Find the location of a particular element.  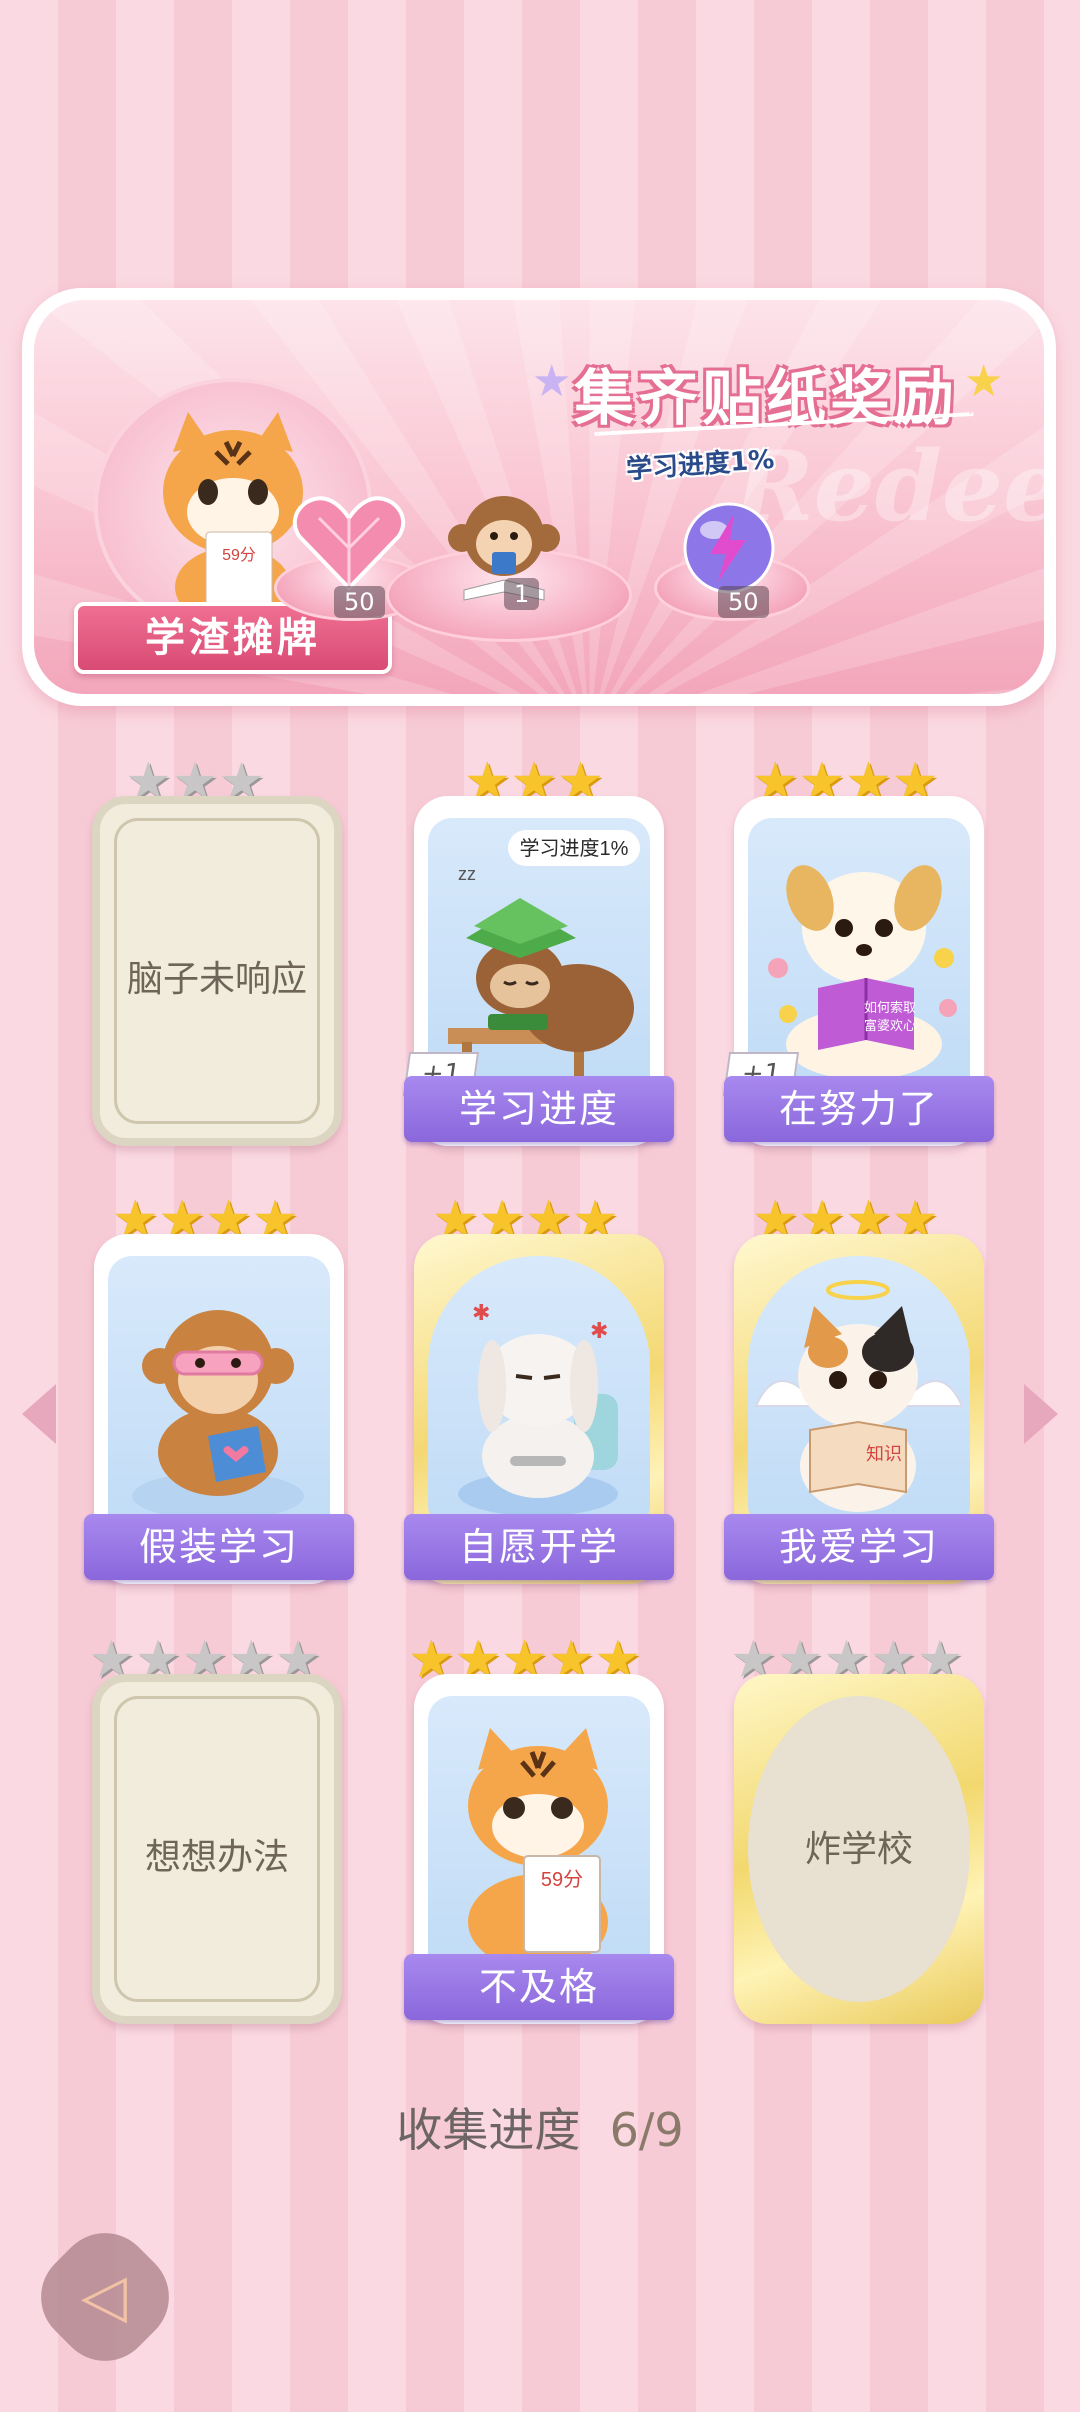

svg-text: 富婆欢心 is located at coordinates (890, 1025).